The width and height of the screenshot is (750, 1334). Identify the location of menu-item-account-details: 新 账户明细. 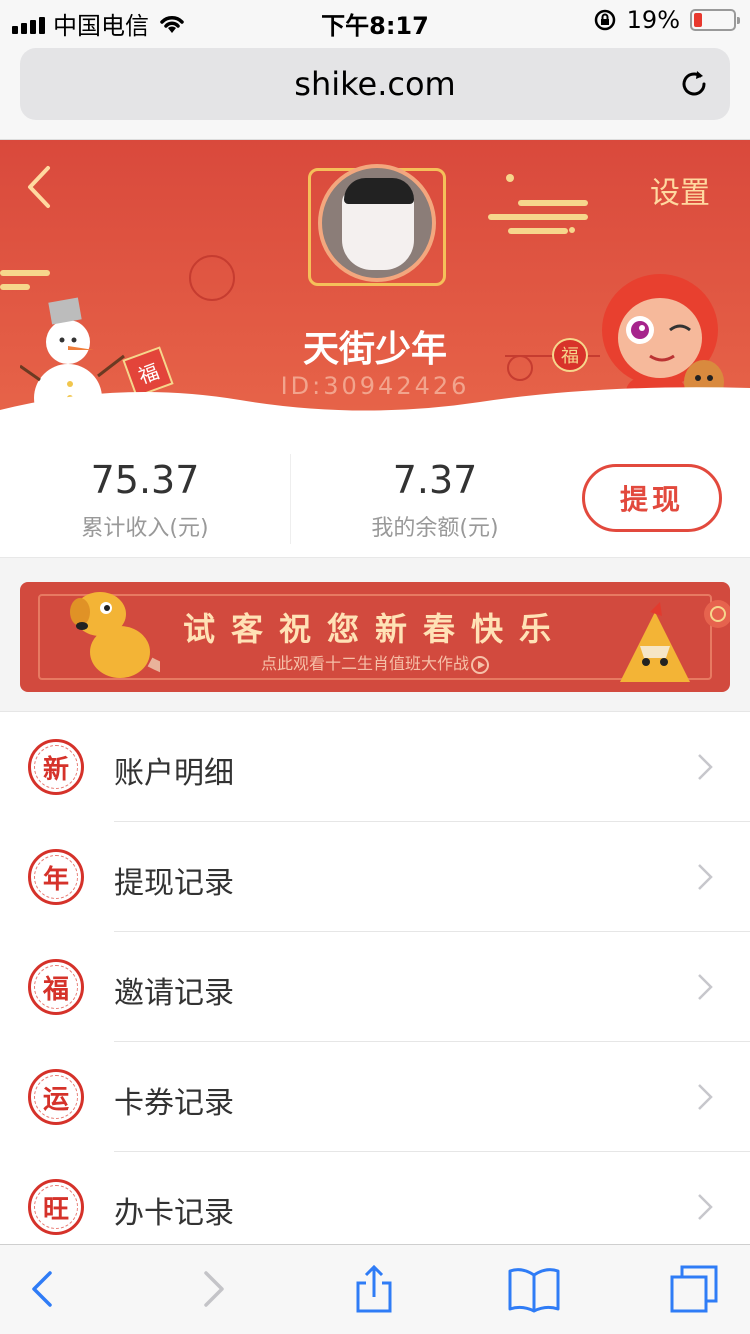
(375, 767).